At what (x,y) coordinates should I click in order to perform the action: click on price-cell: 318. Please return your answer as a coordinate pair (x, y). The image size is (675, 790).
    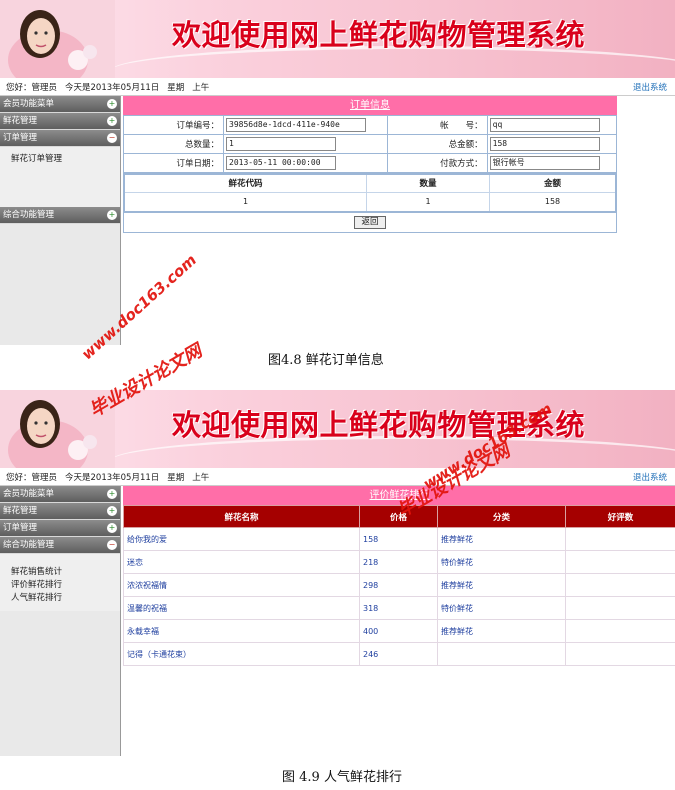
    Looking at the image, I should click on (398, 608).